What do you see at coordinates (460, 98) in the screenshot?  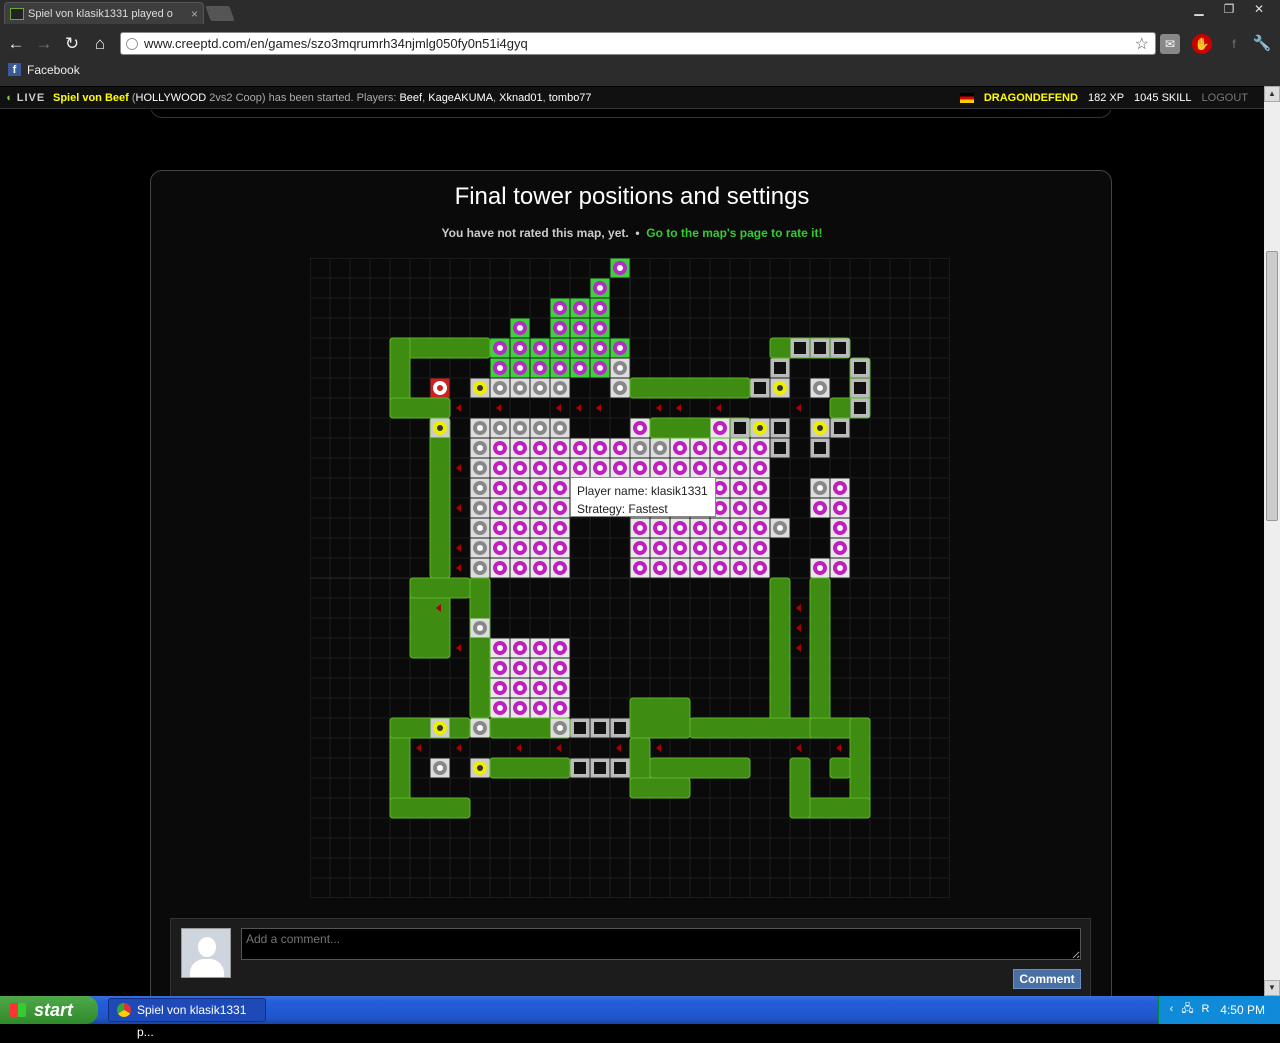 I see `player-link: KageAKUMA` at bounding box center [460, 98].